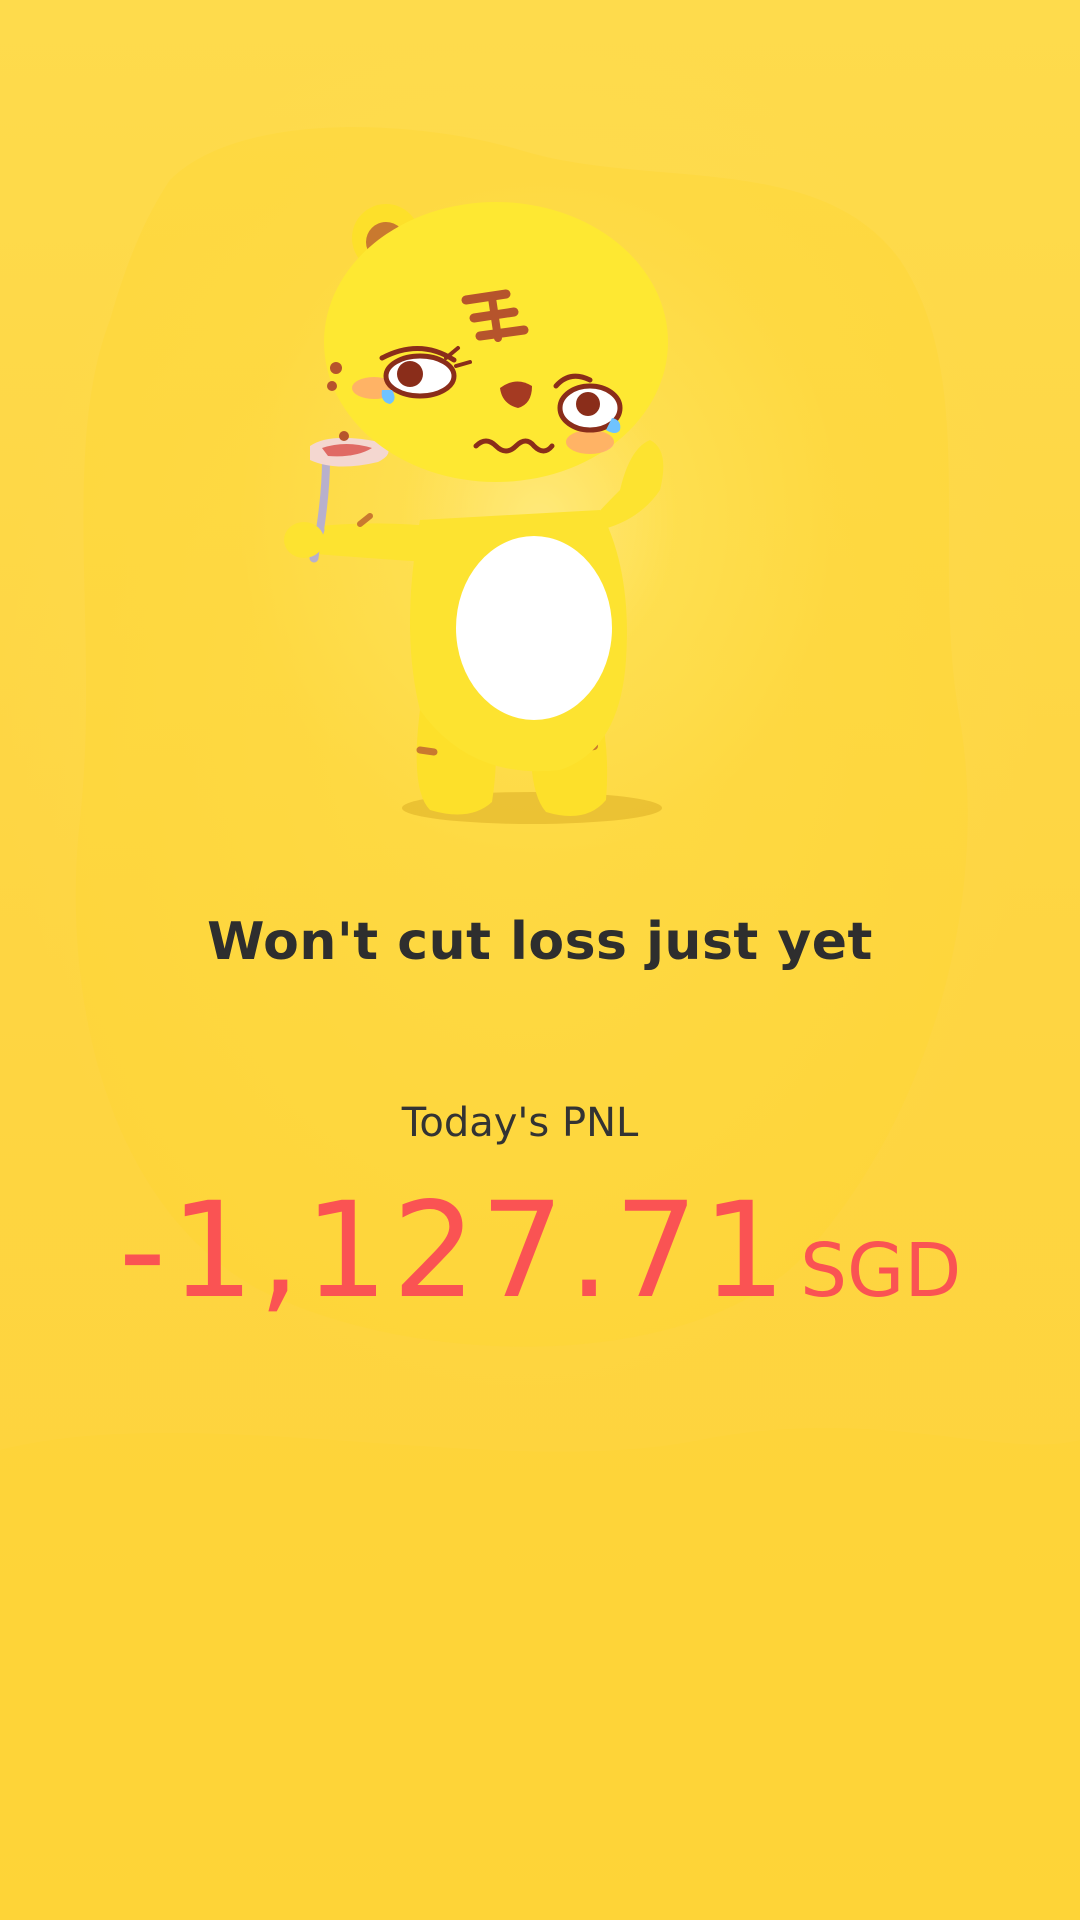 This screenshot has height=1920, width=1080. I want to click on pnl-currency: SGD, so click(881, 1271).